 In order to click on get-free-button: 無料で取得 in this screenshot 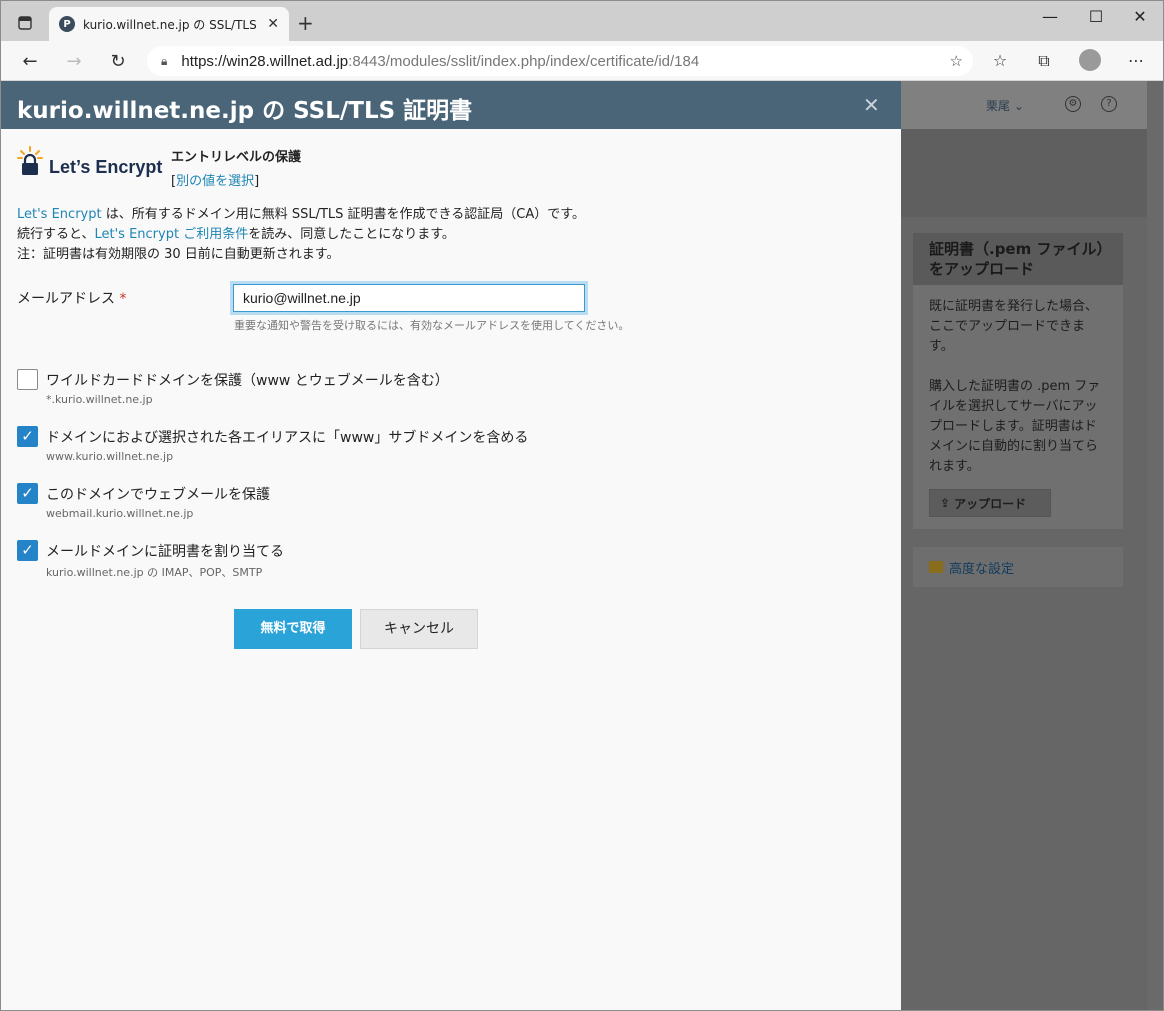, I will do `click(293, 629)`.